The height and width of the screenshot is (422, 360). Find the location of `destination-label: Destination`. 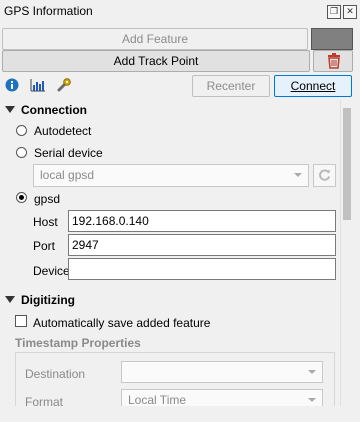

destination-label: Destination is located at coordinates (55, 374).